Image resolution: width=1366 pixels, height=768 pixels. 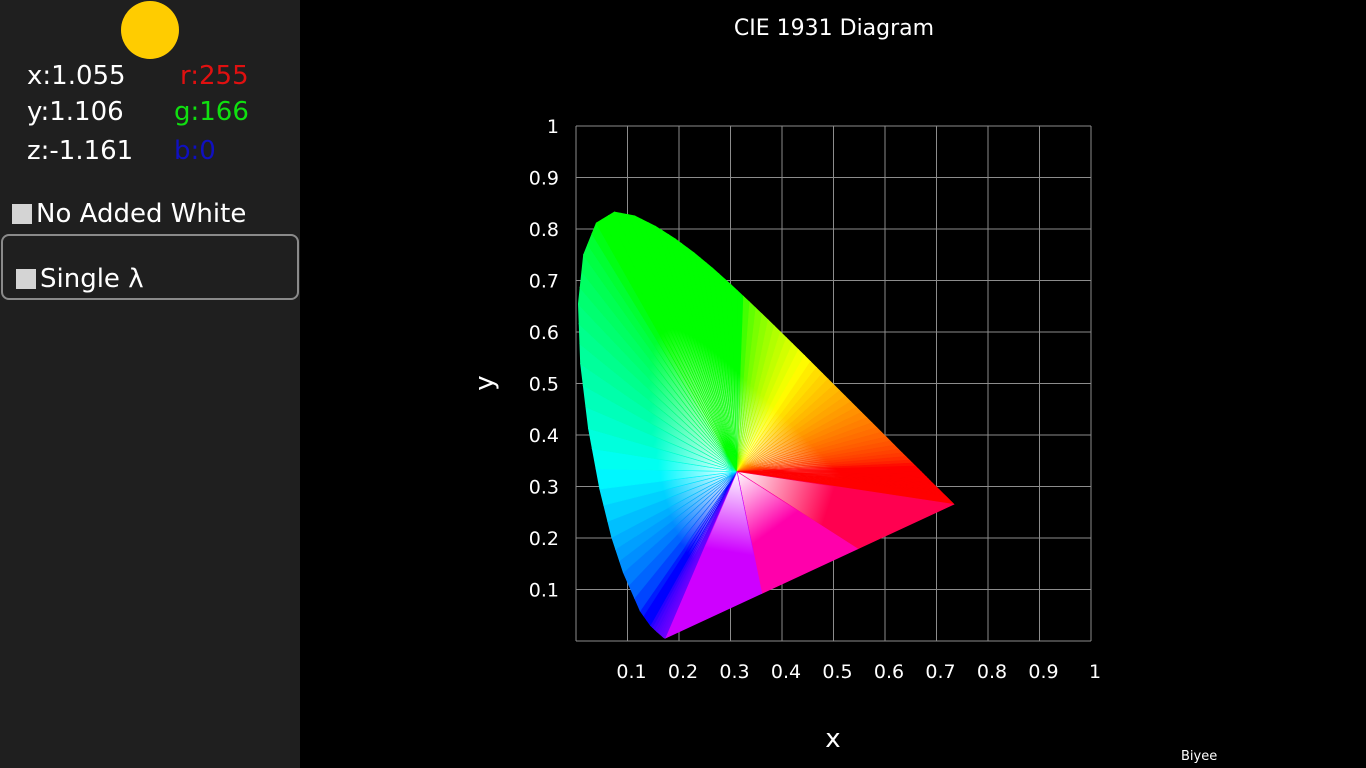 I want to click on y-axis-label: y, so click(x=485, y=382).